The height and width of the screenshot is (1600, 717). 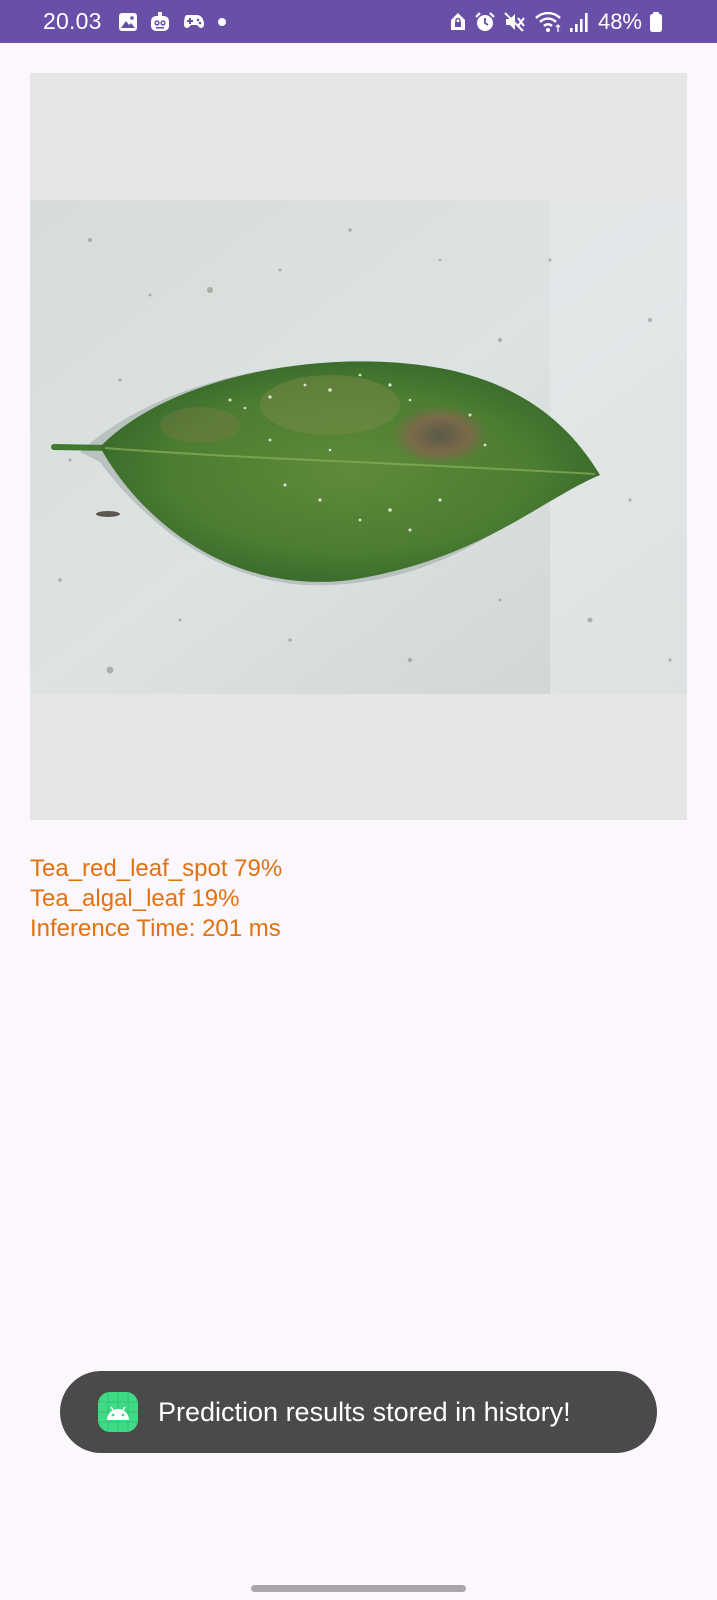 What do you see at coordinates (578, 22) in the screenshot?
I see `signal-icon` at bounding box center [578, 22].